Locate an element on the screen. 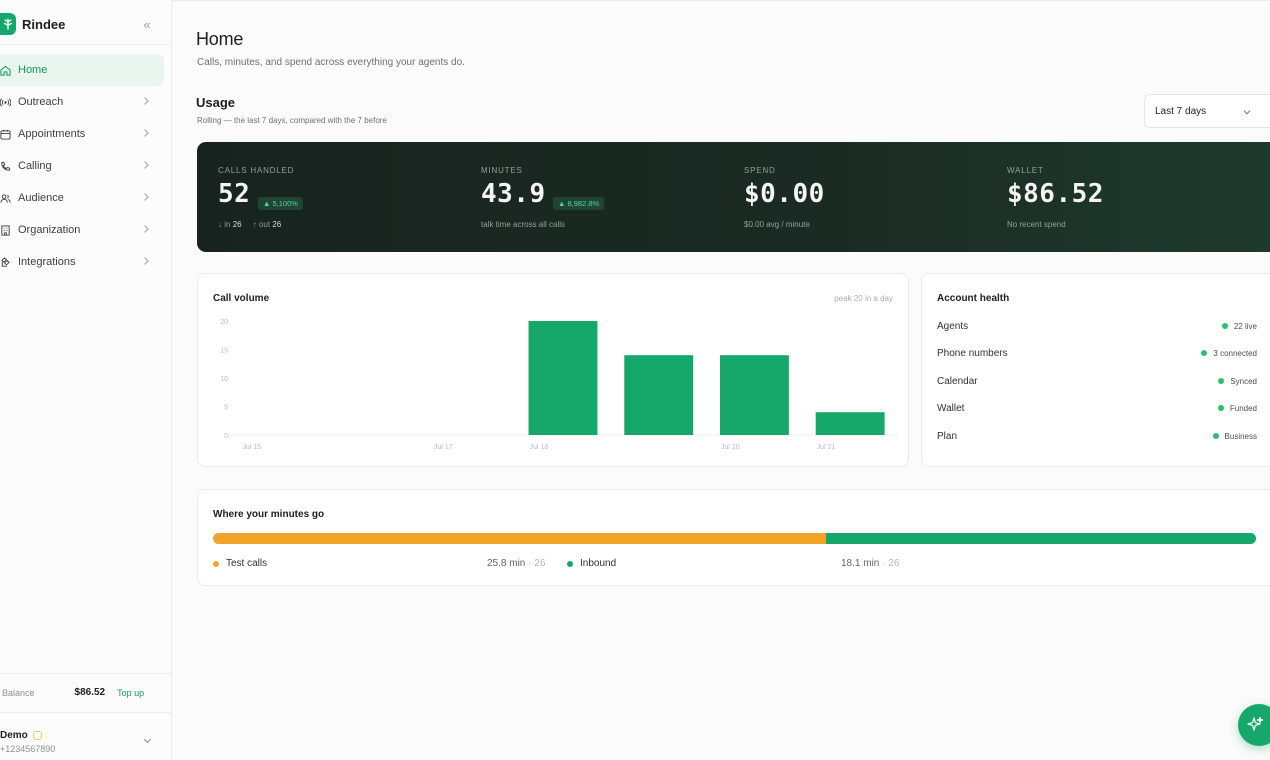 The height and width of the screenshot is (760, 1270). call-volume-chart: 0 5 10 15 20 Jul 15 Jul 17 Jul 18 Jul 20 Jul 21 is located at coordinates (559, 385).